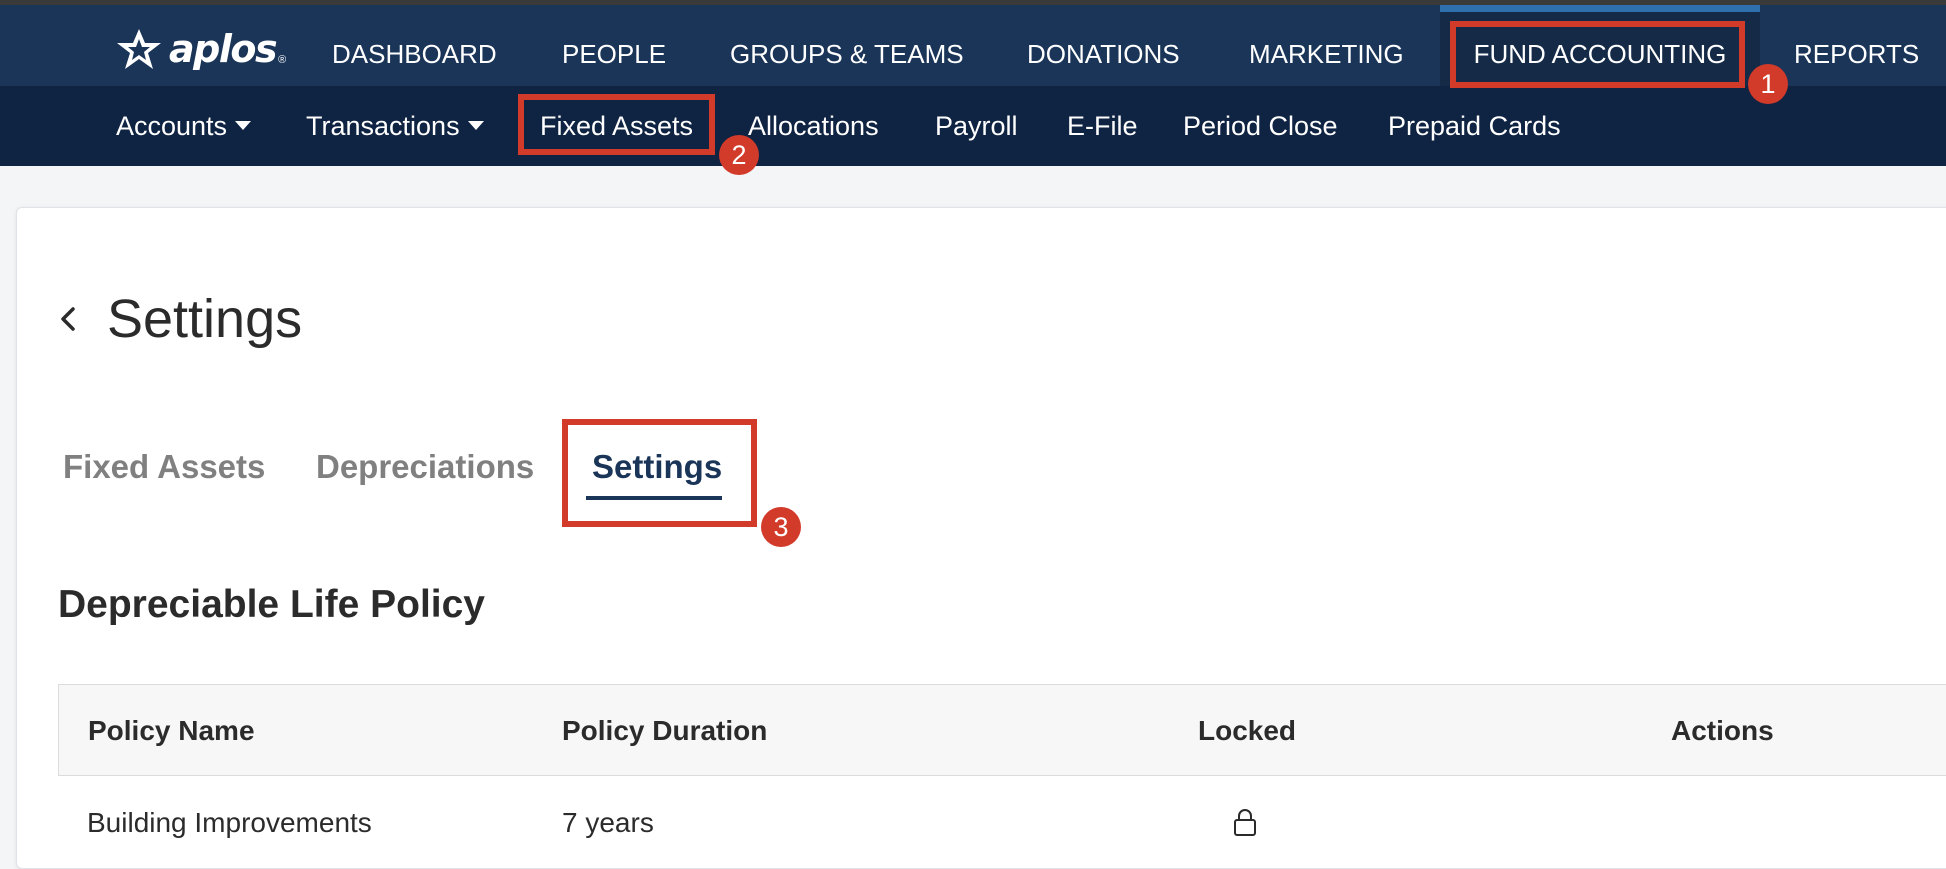 This screenshot has height=869, width=1946. Describe the element at coordinates (164, 467) in the screenshot. I see `tab-fixed-assets: Fixed Assets` at that location.